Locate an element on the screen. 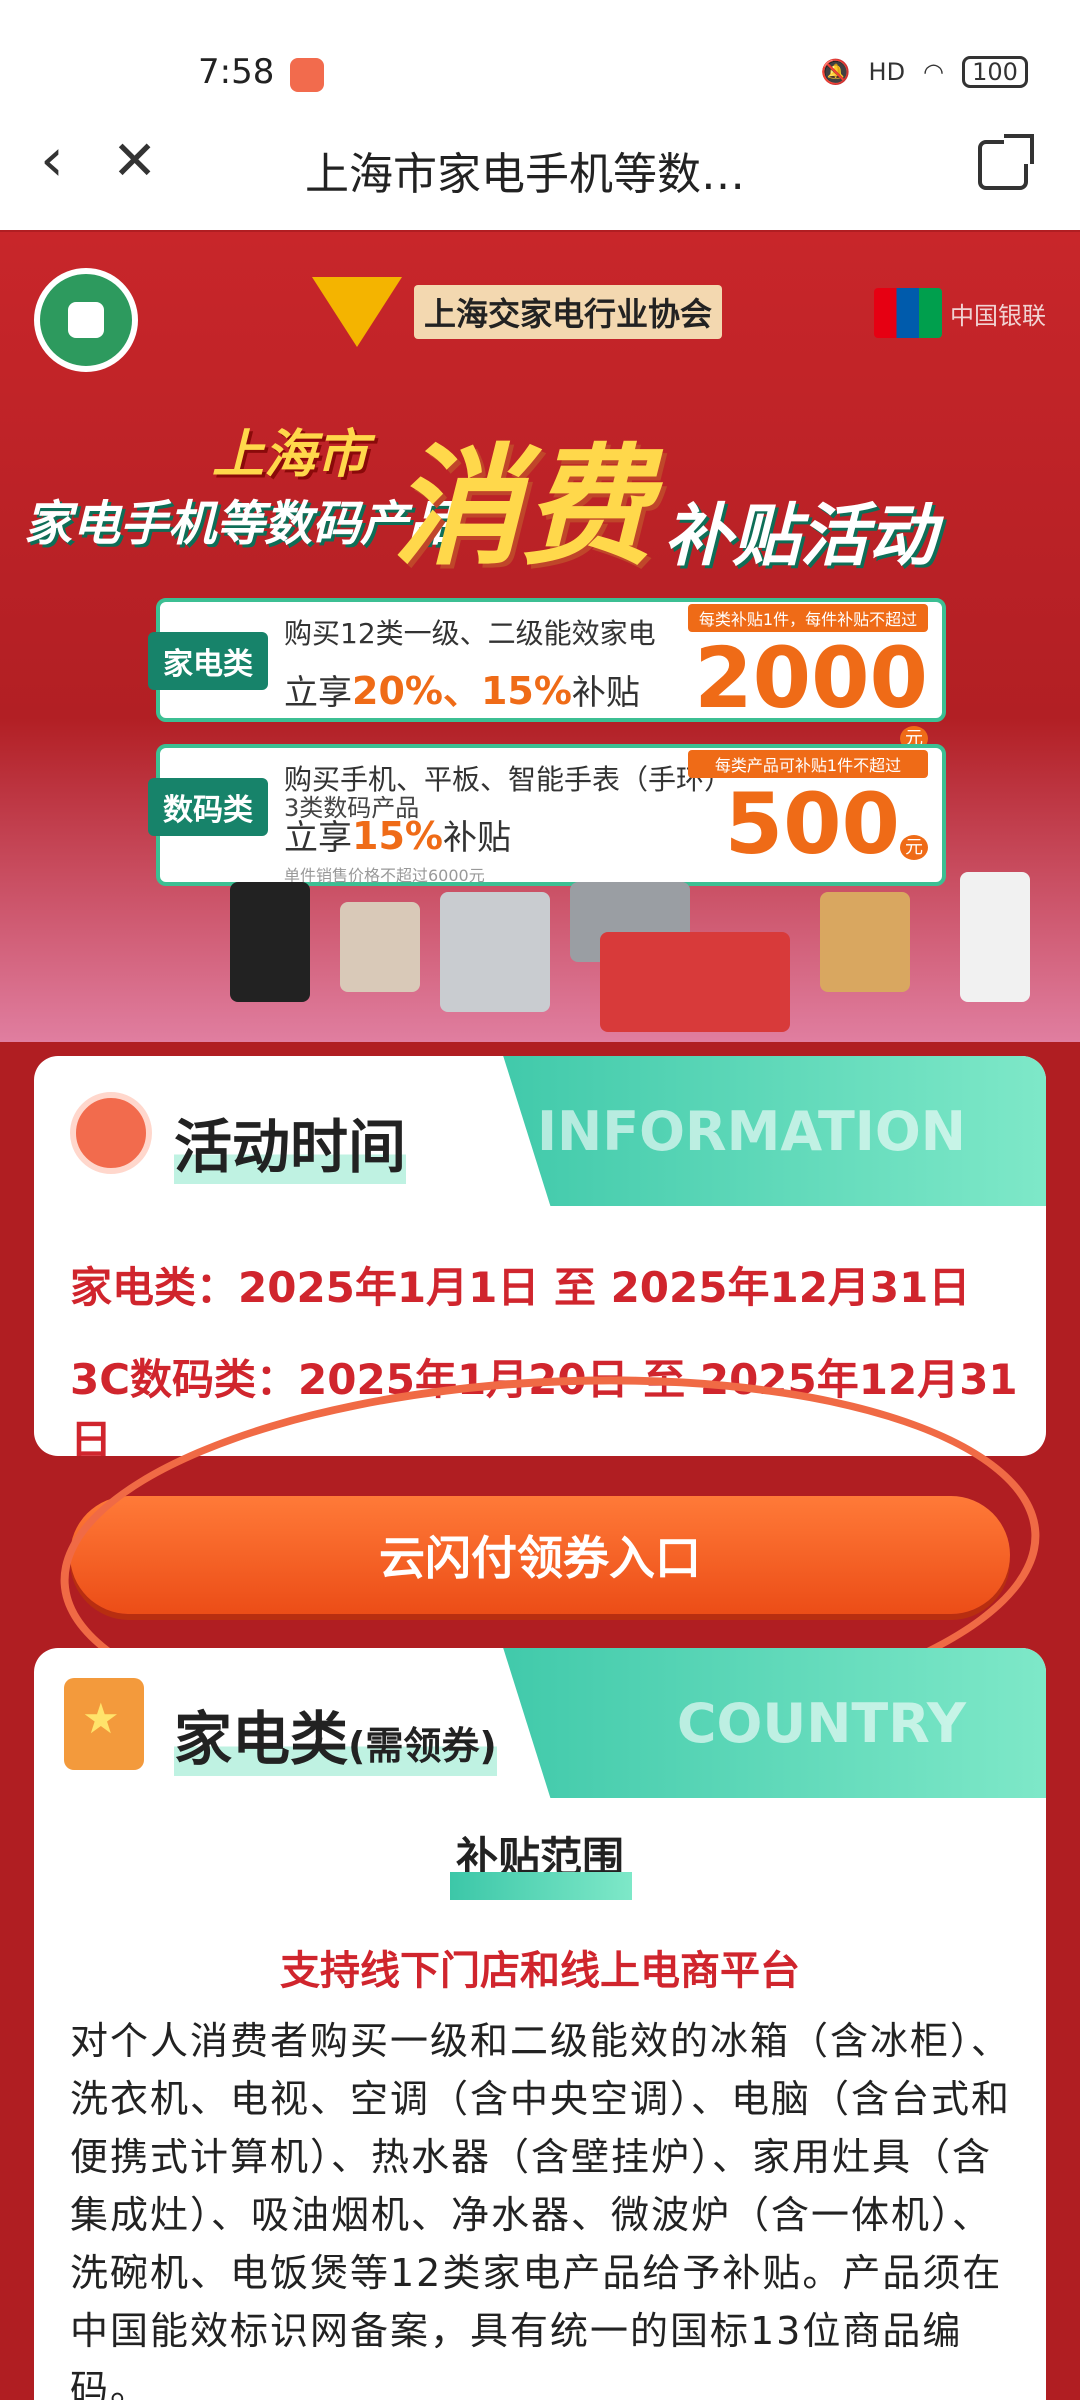 The height and width of the screenshot is (2400, 1080). card-title: 家电类(需领券) is located at coordinates (335, 1734).